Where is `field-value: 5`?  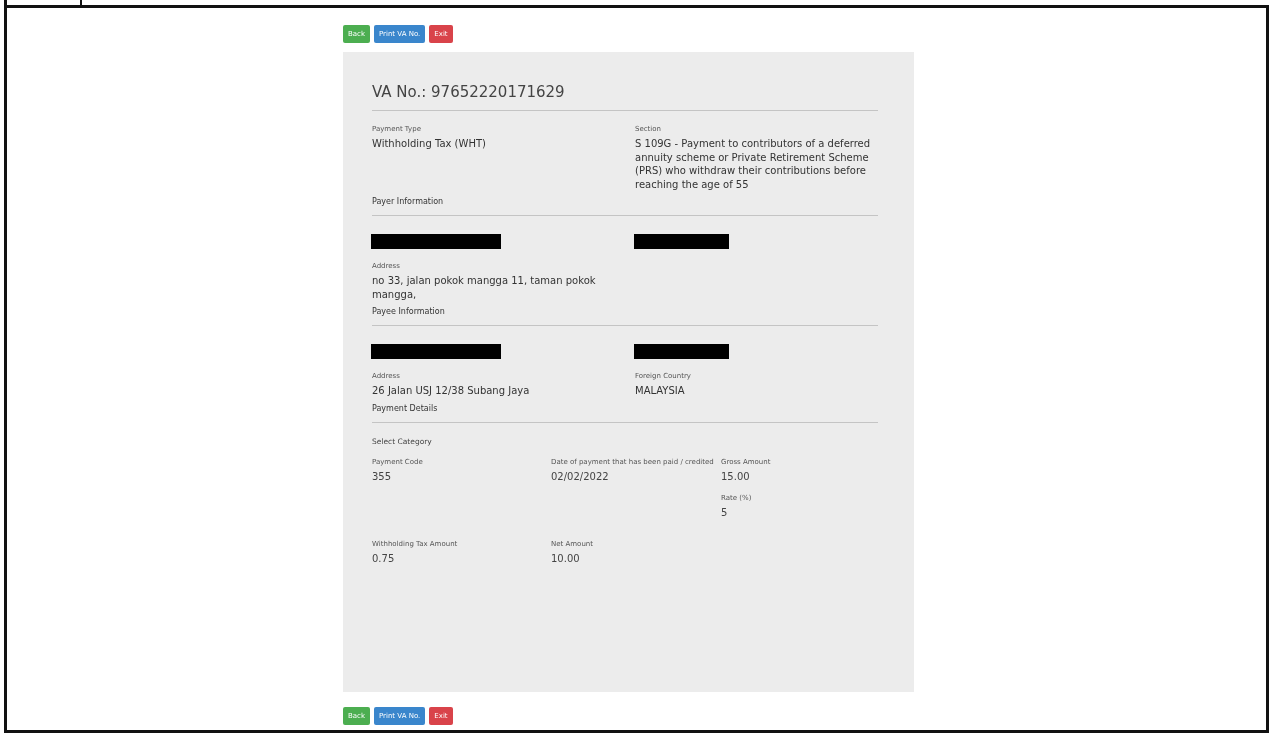 field-value: 5 is located at coordinates (725, 512).